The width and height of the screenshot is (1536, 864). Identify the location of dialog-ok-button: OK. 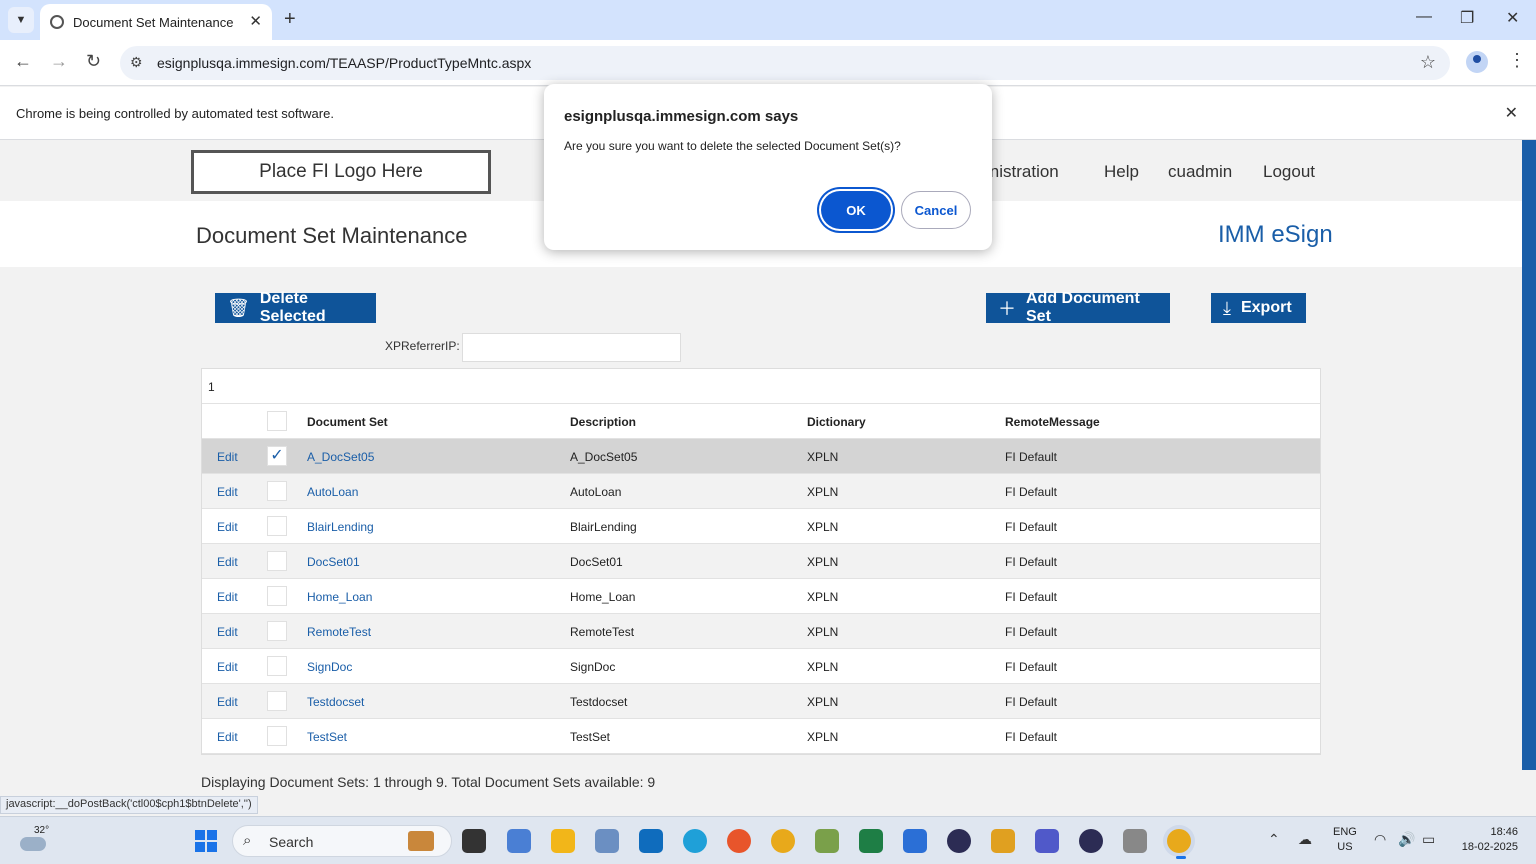
(856, 210).